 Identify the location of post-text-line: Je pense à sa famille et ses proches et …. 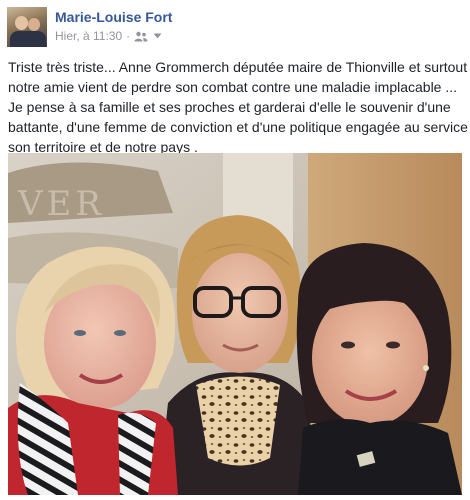
(229, 107).